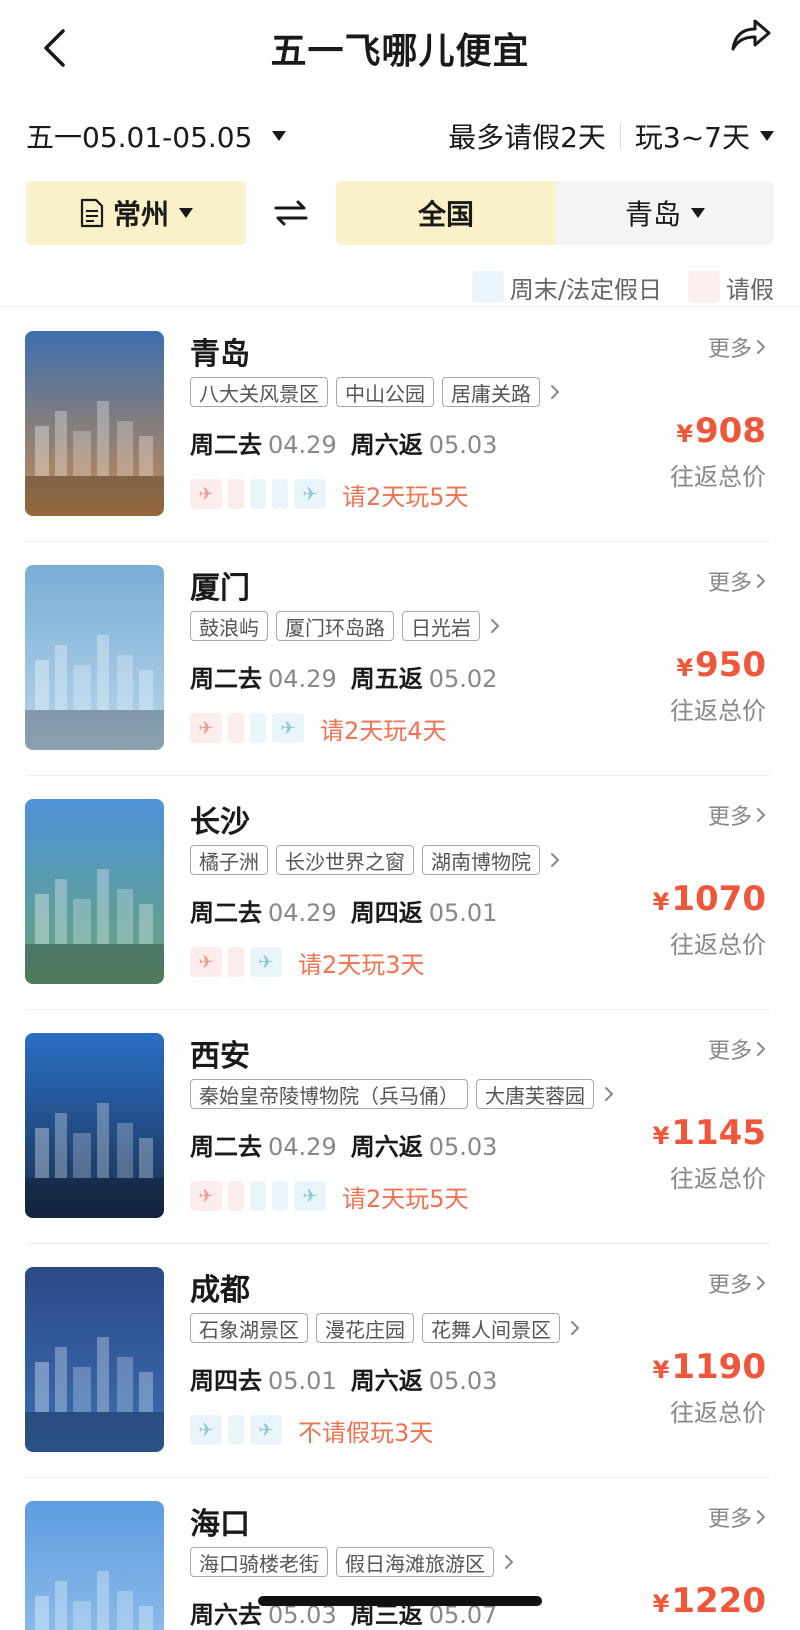  I want to click on trip-calendar: ✈ ✈ 请2天玩3天, so click(307, 963).